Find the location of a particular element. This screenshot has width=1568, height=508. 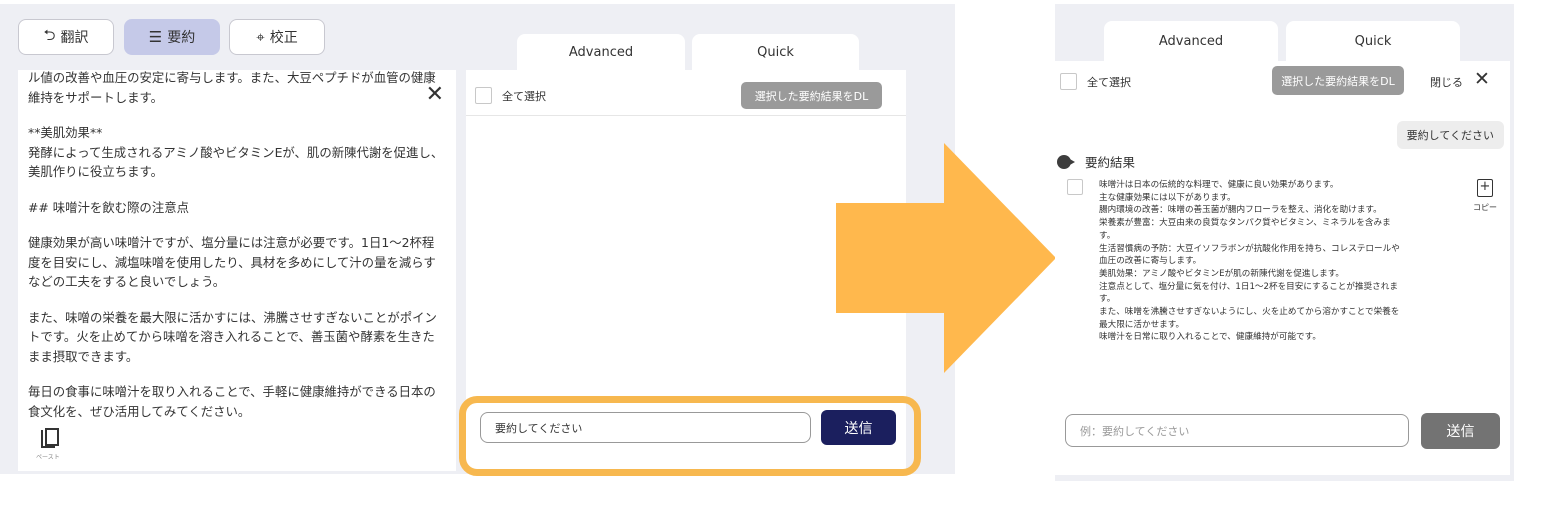

summary-button: ☰ 要約 is located at coordinates (172, 37).